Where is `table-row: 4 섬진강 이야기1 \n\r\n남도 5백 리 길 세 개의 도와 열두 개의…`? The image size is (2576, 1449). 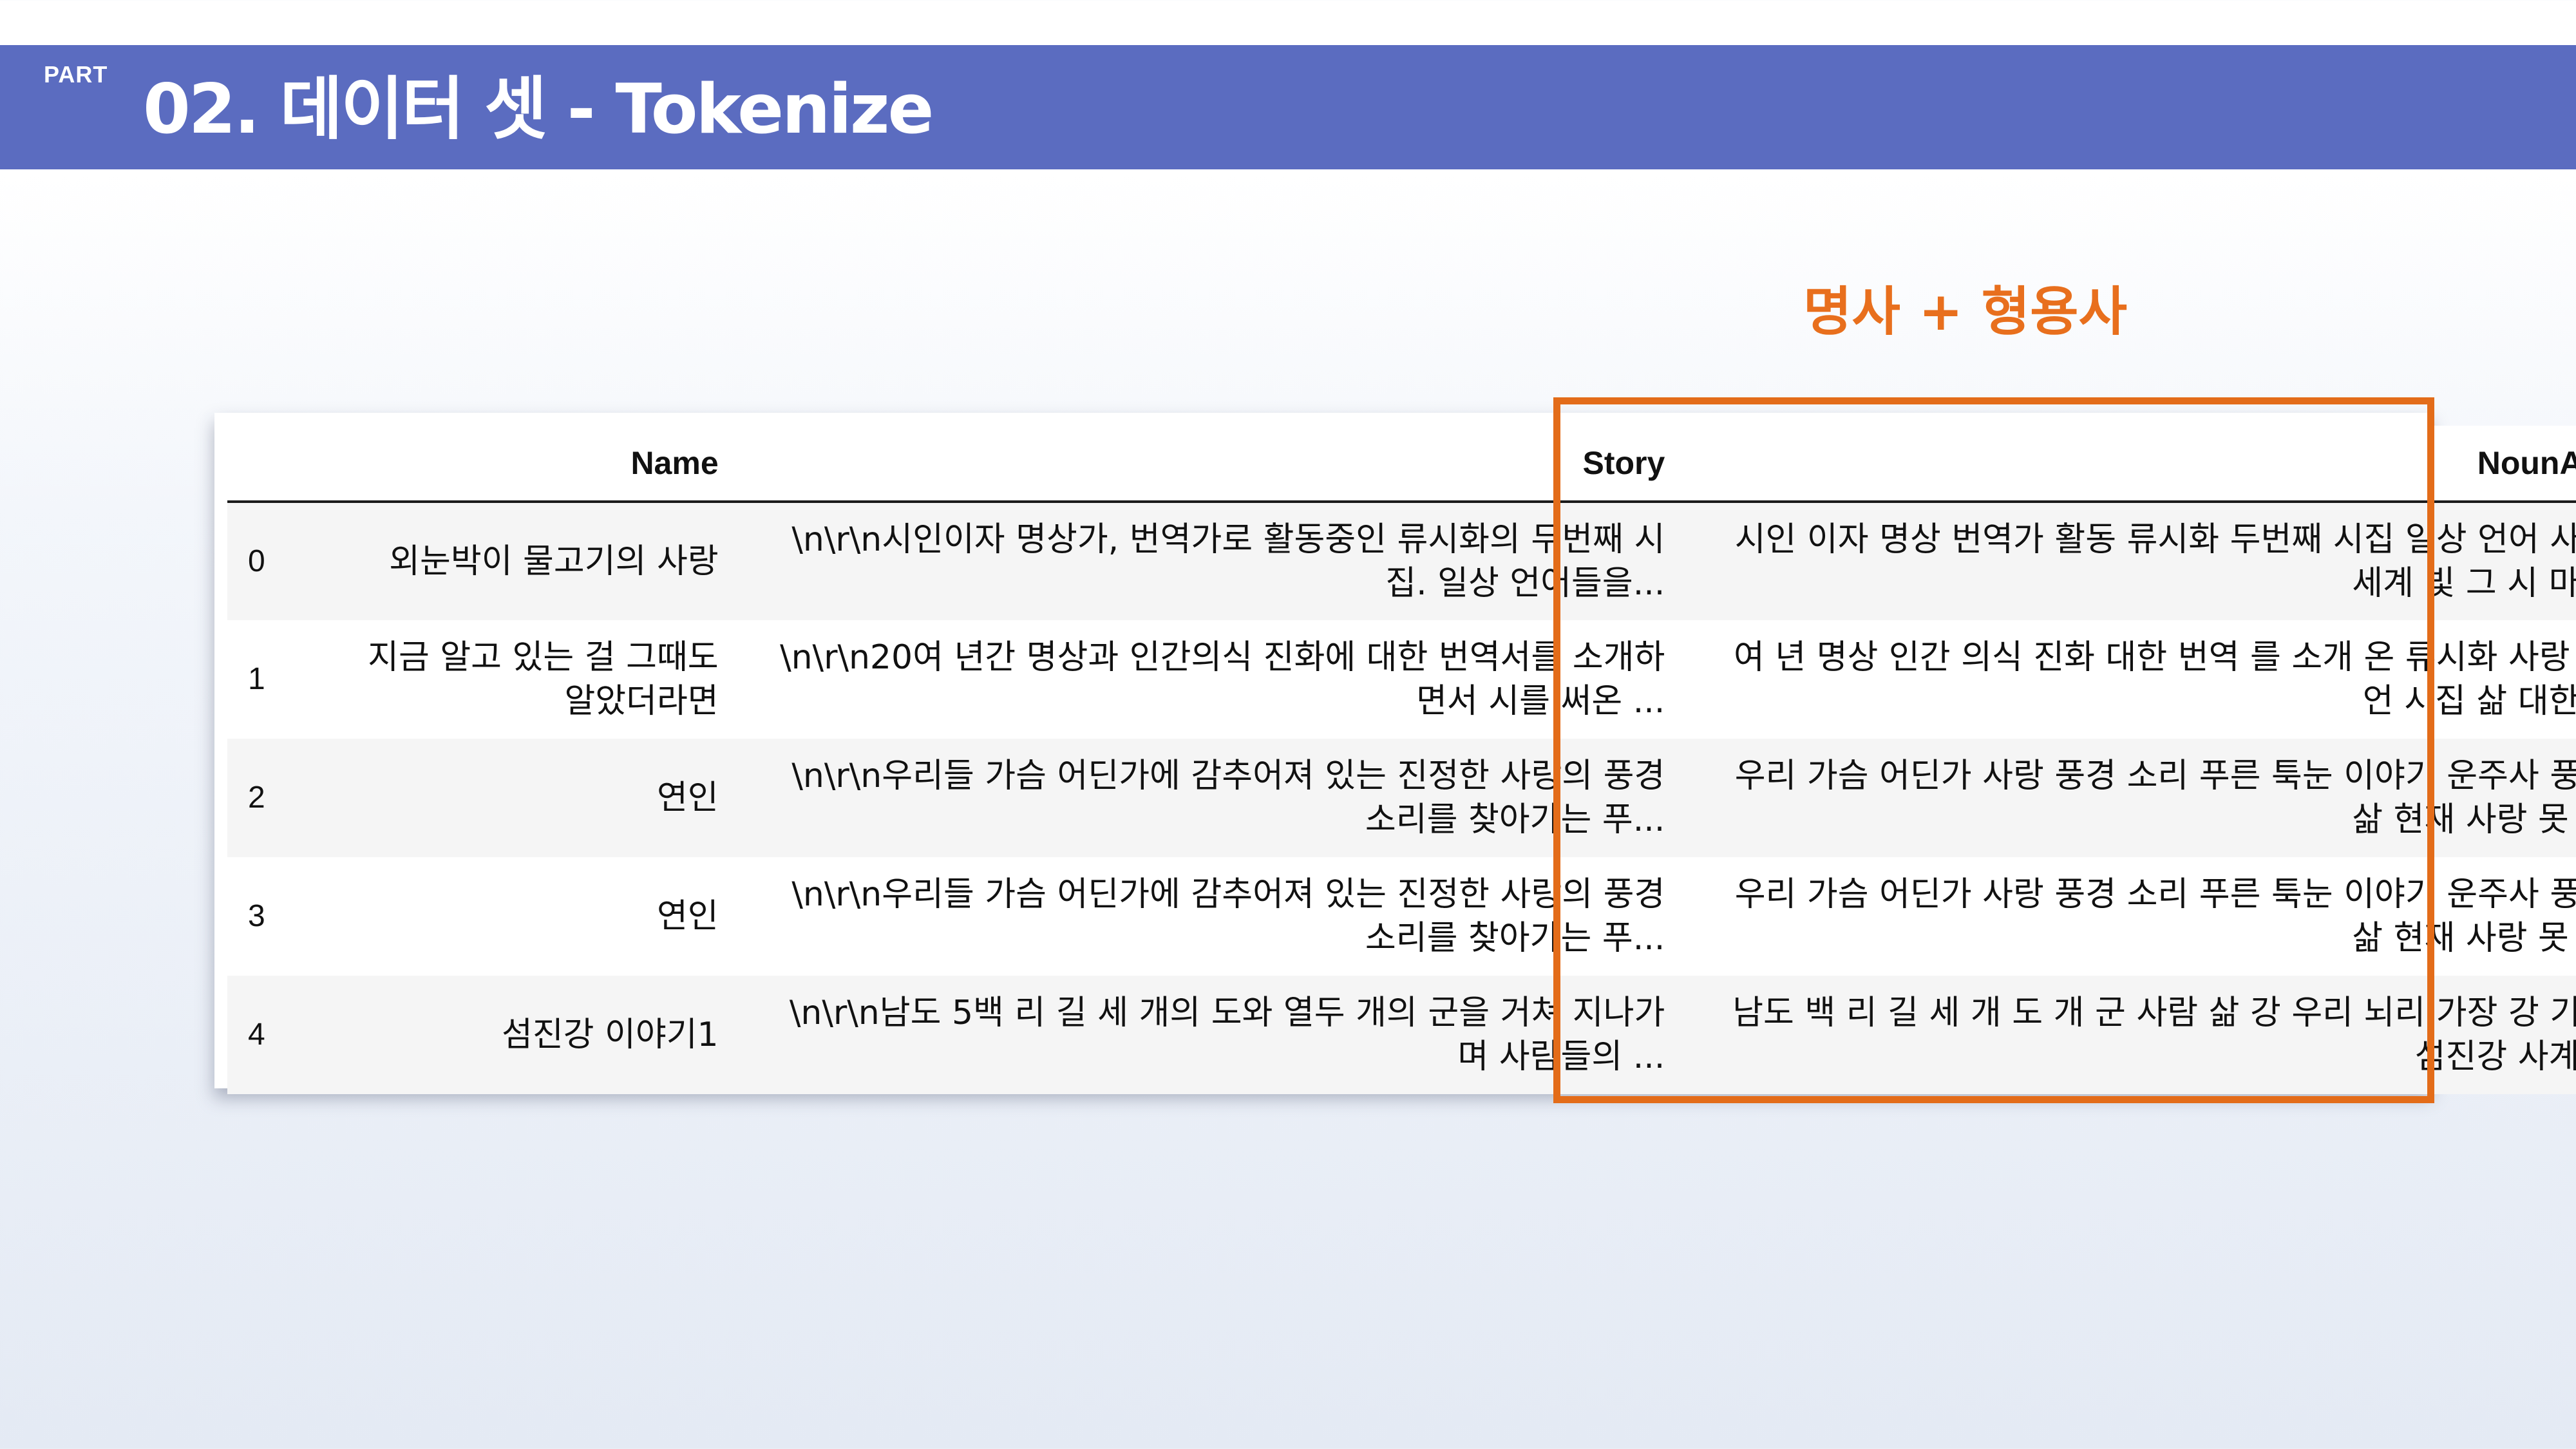 table-row: 4 섬진강 이야기1 \n\r\n남도 5백 리 길 세 개의 도와 열두 개의… is located at coordinates (1401, 1035).